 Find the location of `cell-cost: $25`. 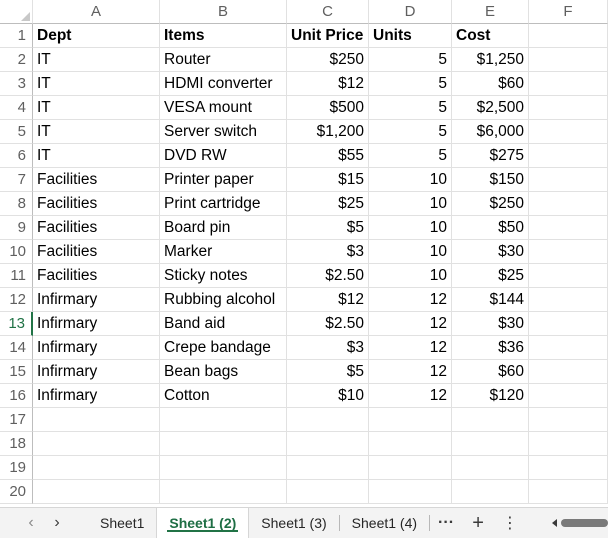

cell-cost: $25 is located at coordinates (490, 276).